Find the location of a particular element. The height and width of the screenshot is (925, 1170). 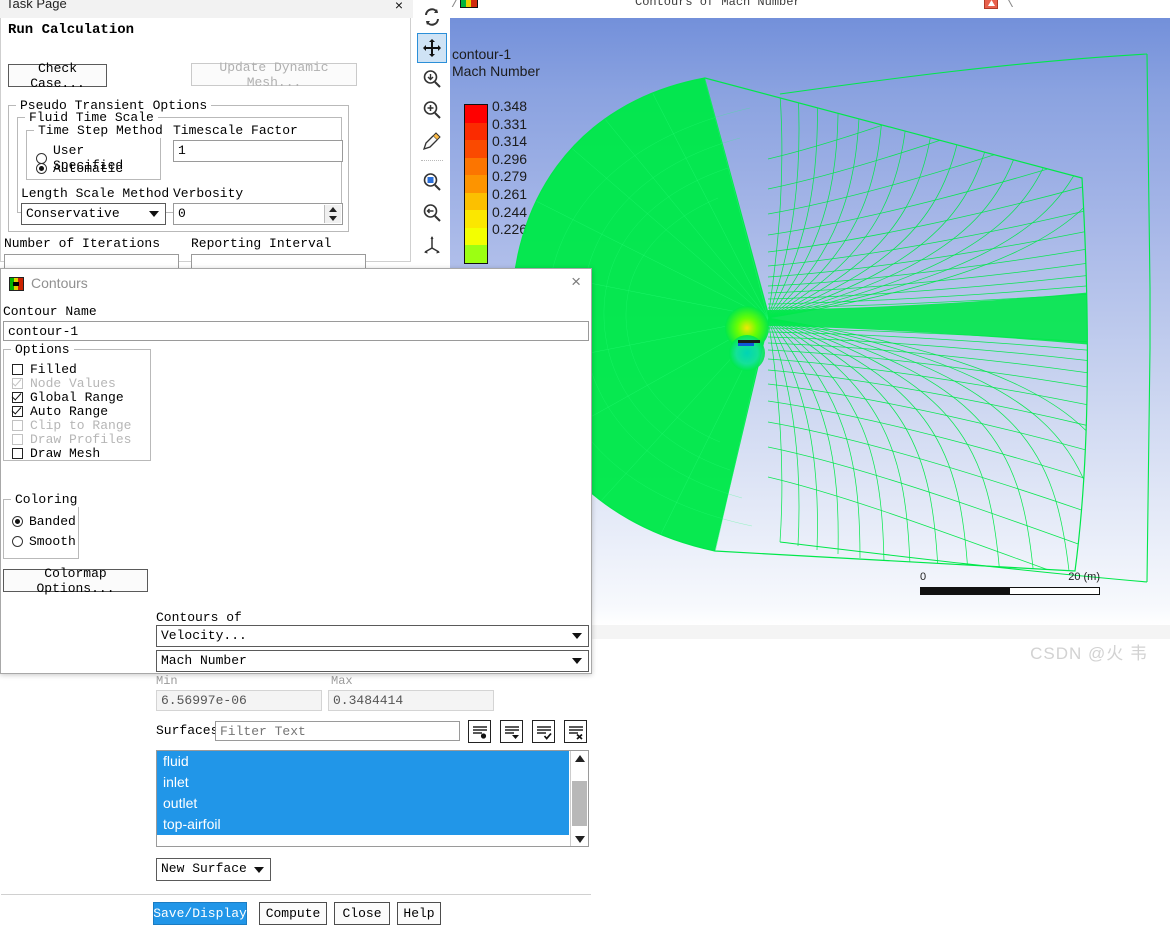

contour-name-label: Contour Name is located at coordinates (50, 311).